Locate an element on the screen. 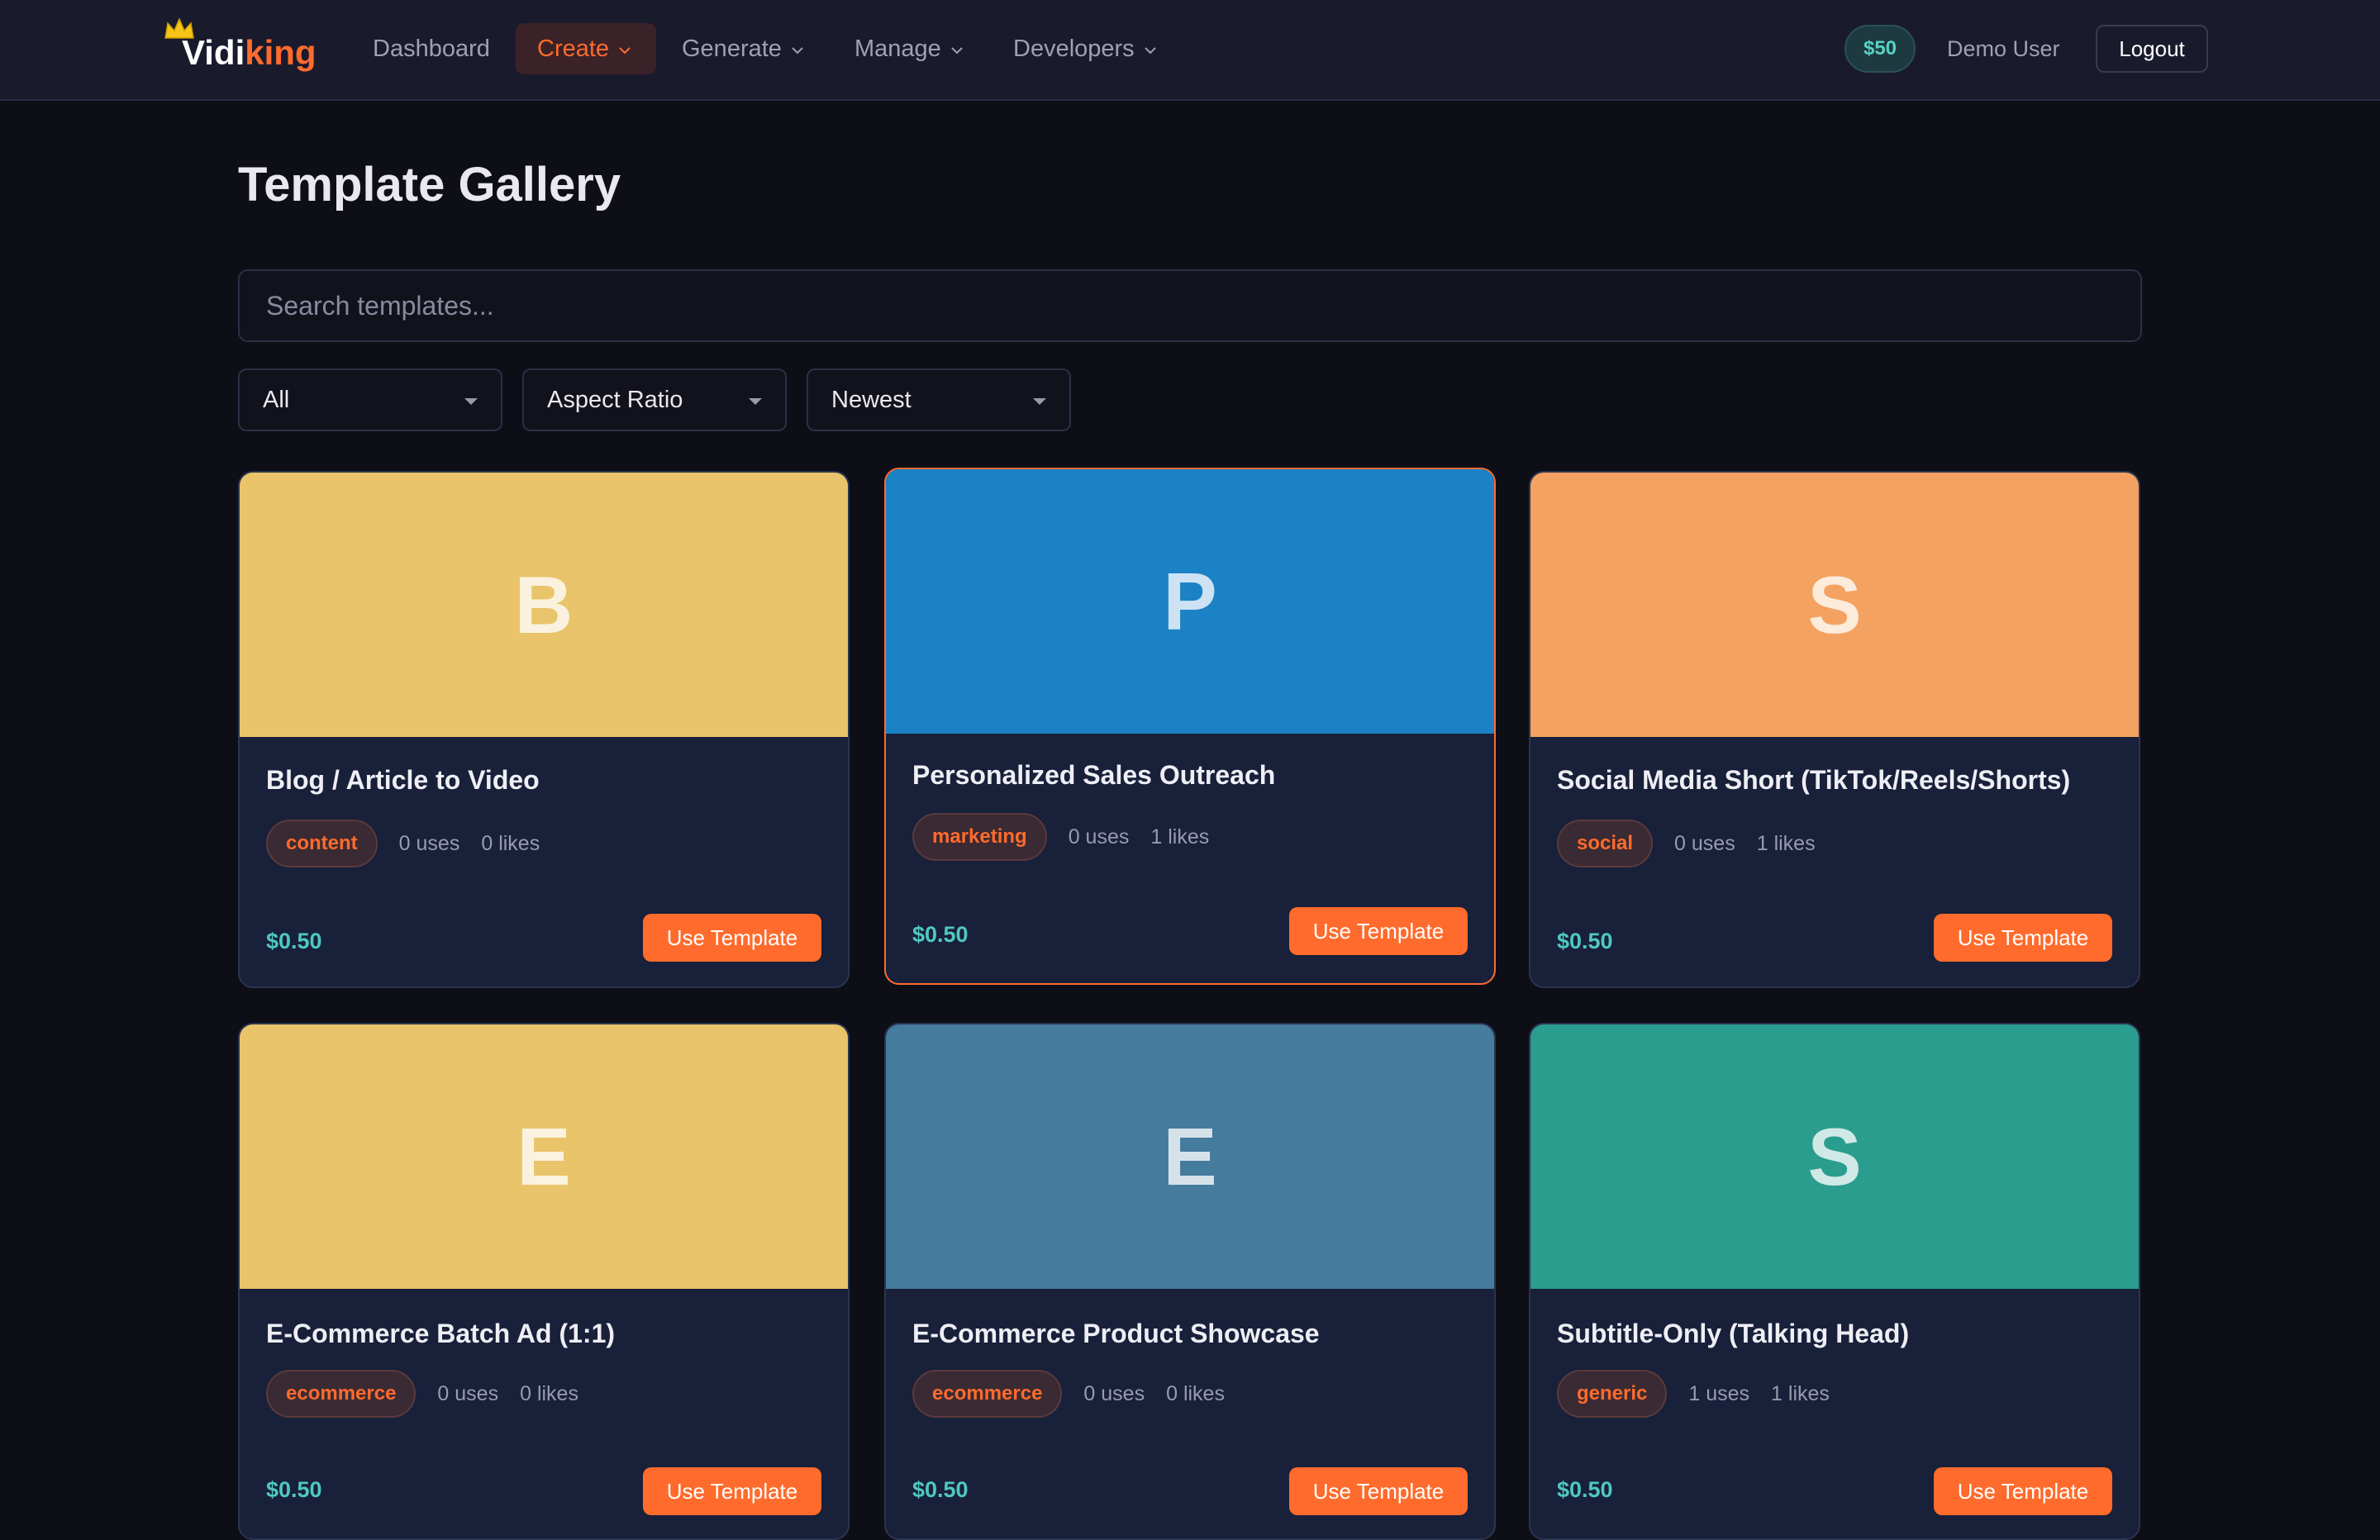 This screenshot has height=1540, width=2380. template-title: Blog / Article to Video is located at coordinates (403, 780).